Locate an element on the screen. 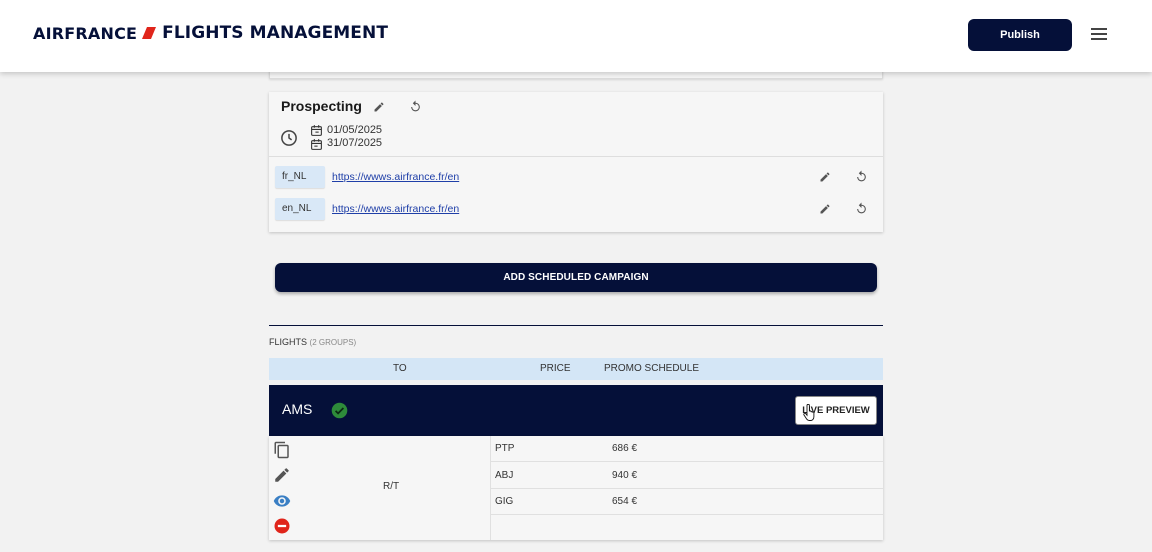 The height and width of the screenshot is (552, 1152). calendar-end-icon is located at coordinates (316, 144).